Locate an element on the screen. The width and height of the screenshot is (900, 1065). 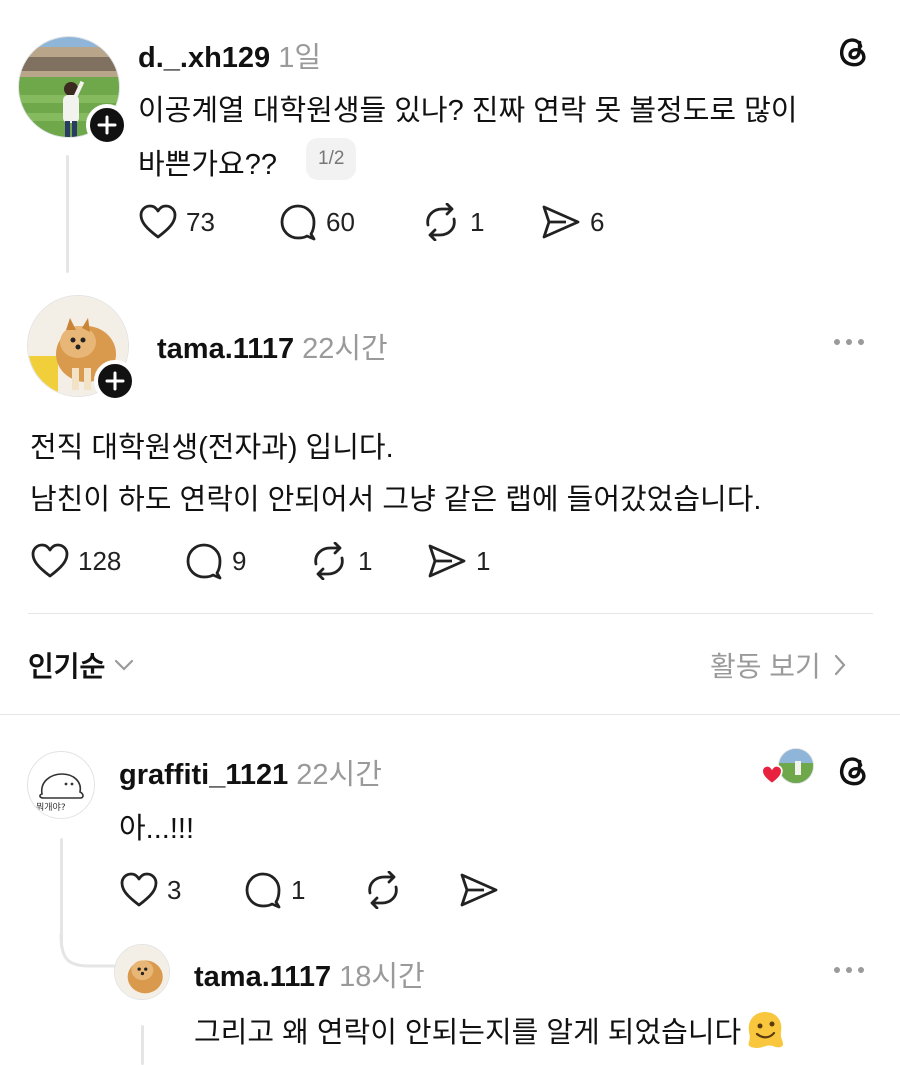
share-count: 1 is located at coordinates (483, 560).